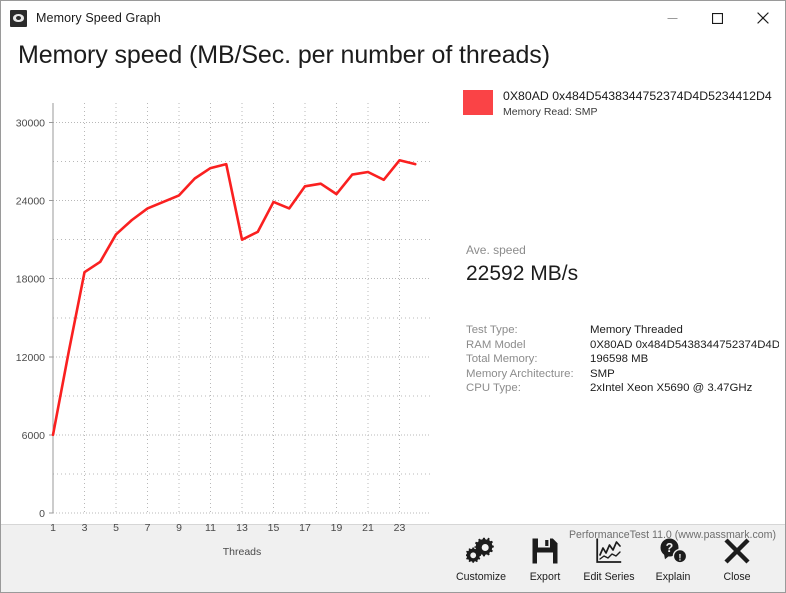 The height and width of the screenshot is (593, 786). I want to click on detail-row: Total Memory: 196598 MB, so click(622, 359).